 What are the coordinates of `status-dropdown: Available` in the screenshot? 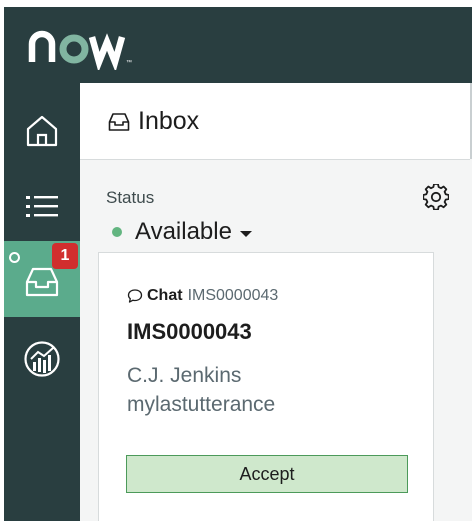 It's located at (182, 232).